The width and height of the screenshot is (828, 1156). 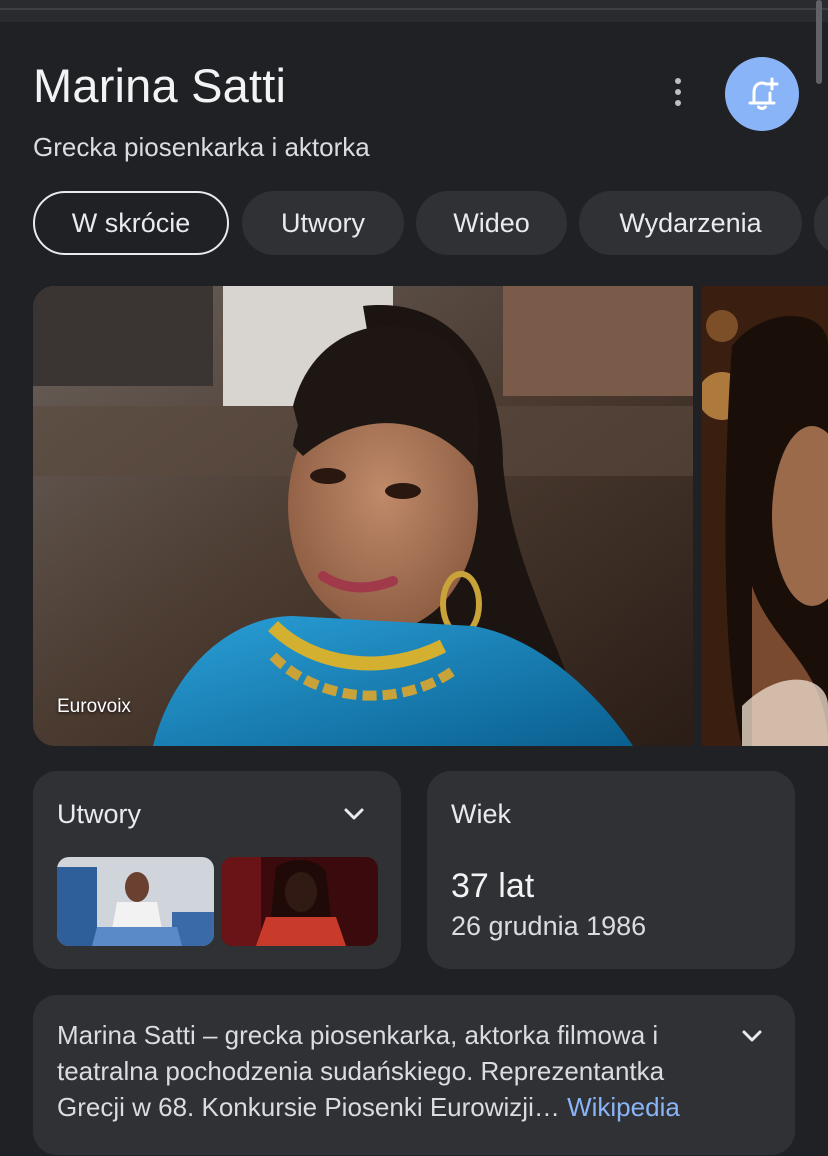 What do you see at coordinates (94, 706) in the screenshot?
I see `image-source-label: Eurovoix` at bounding box center [94, 706].